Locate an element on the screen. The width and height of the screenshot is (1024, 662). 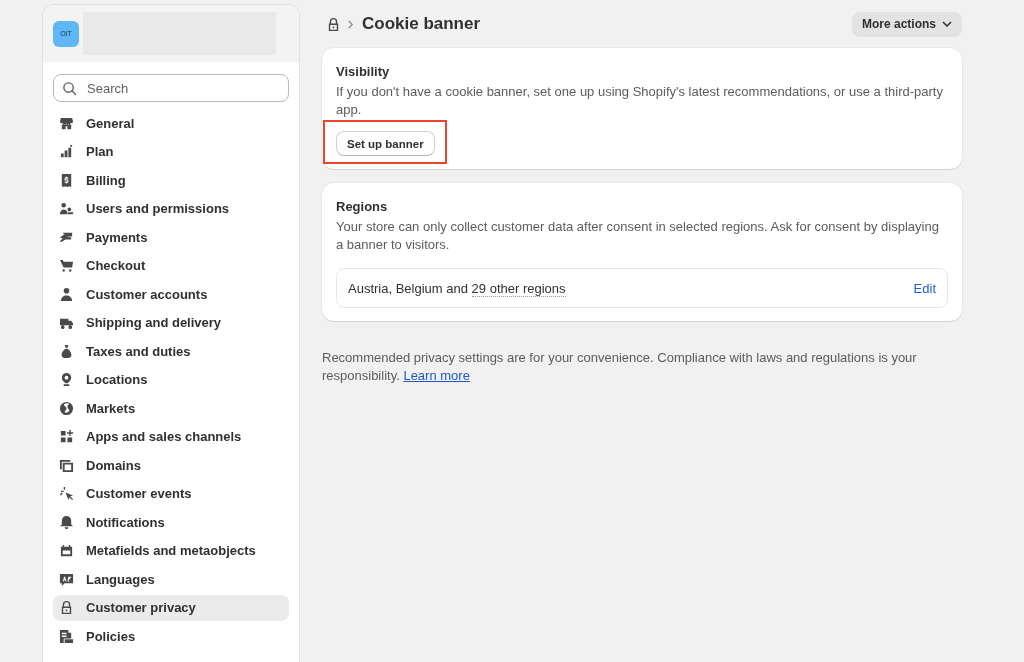
sidebar-item: Notifications is located at coordinates (171, 522).